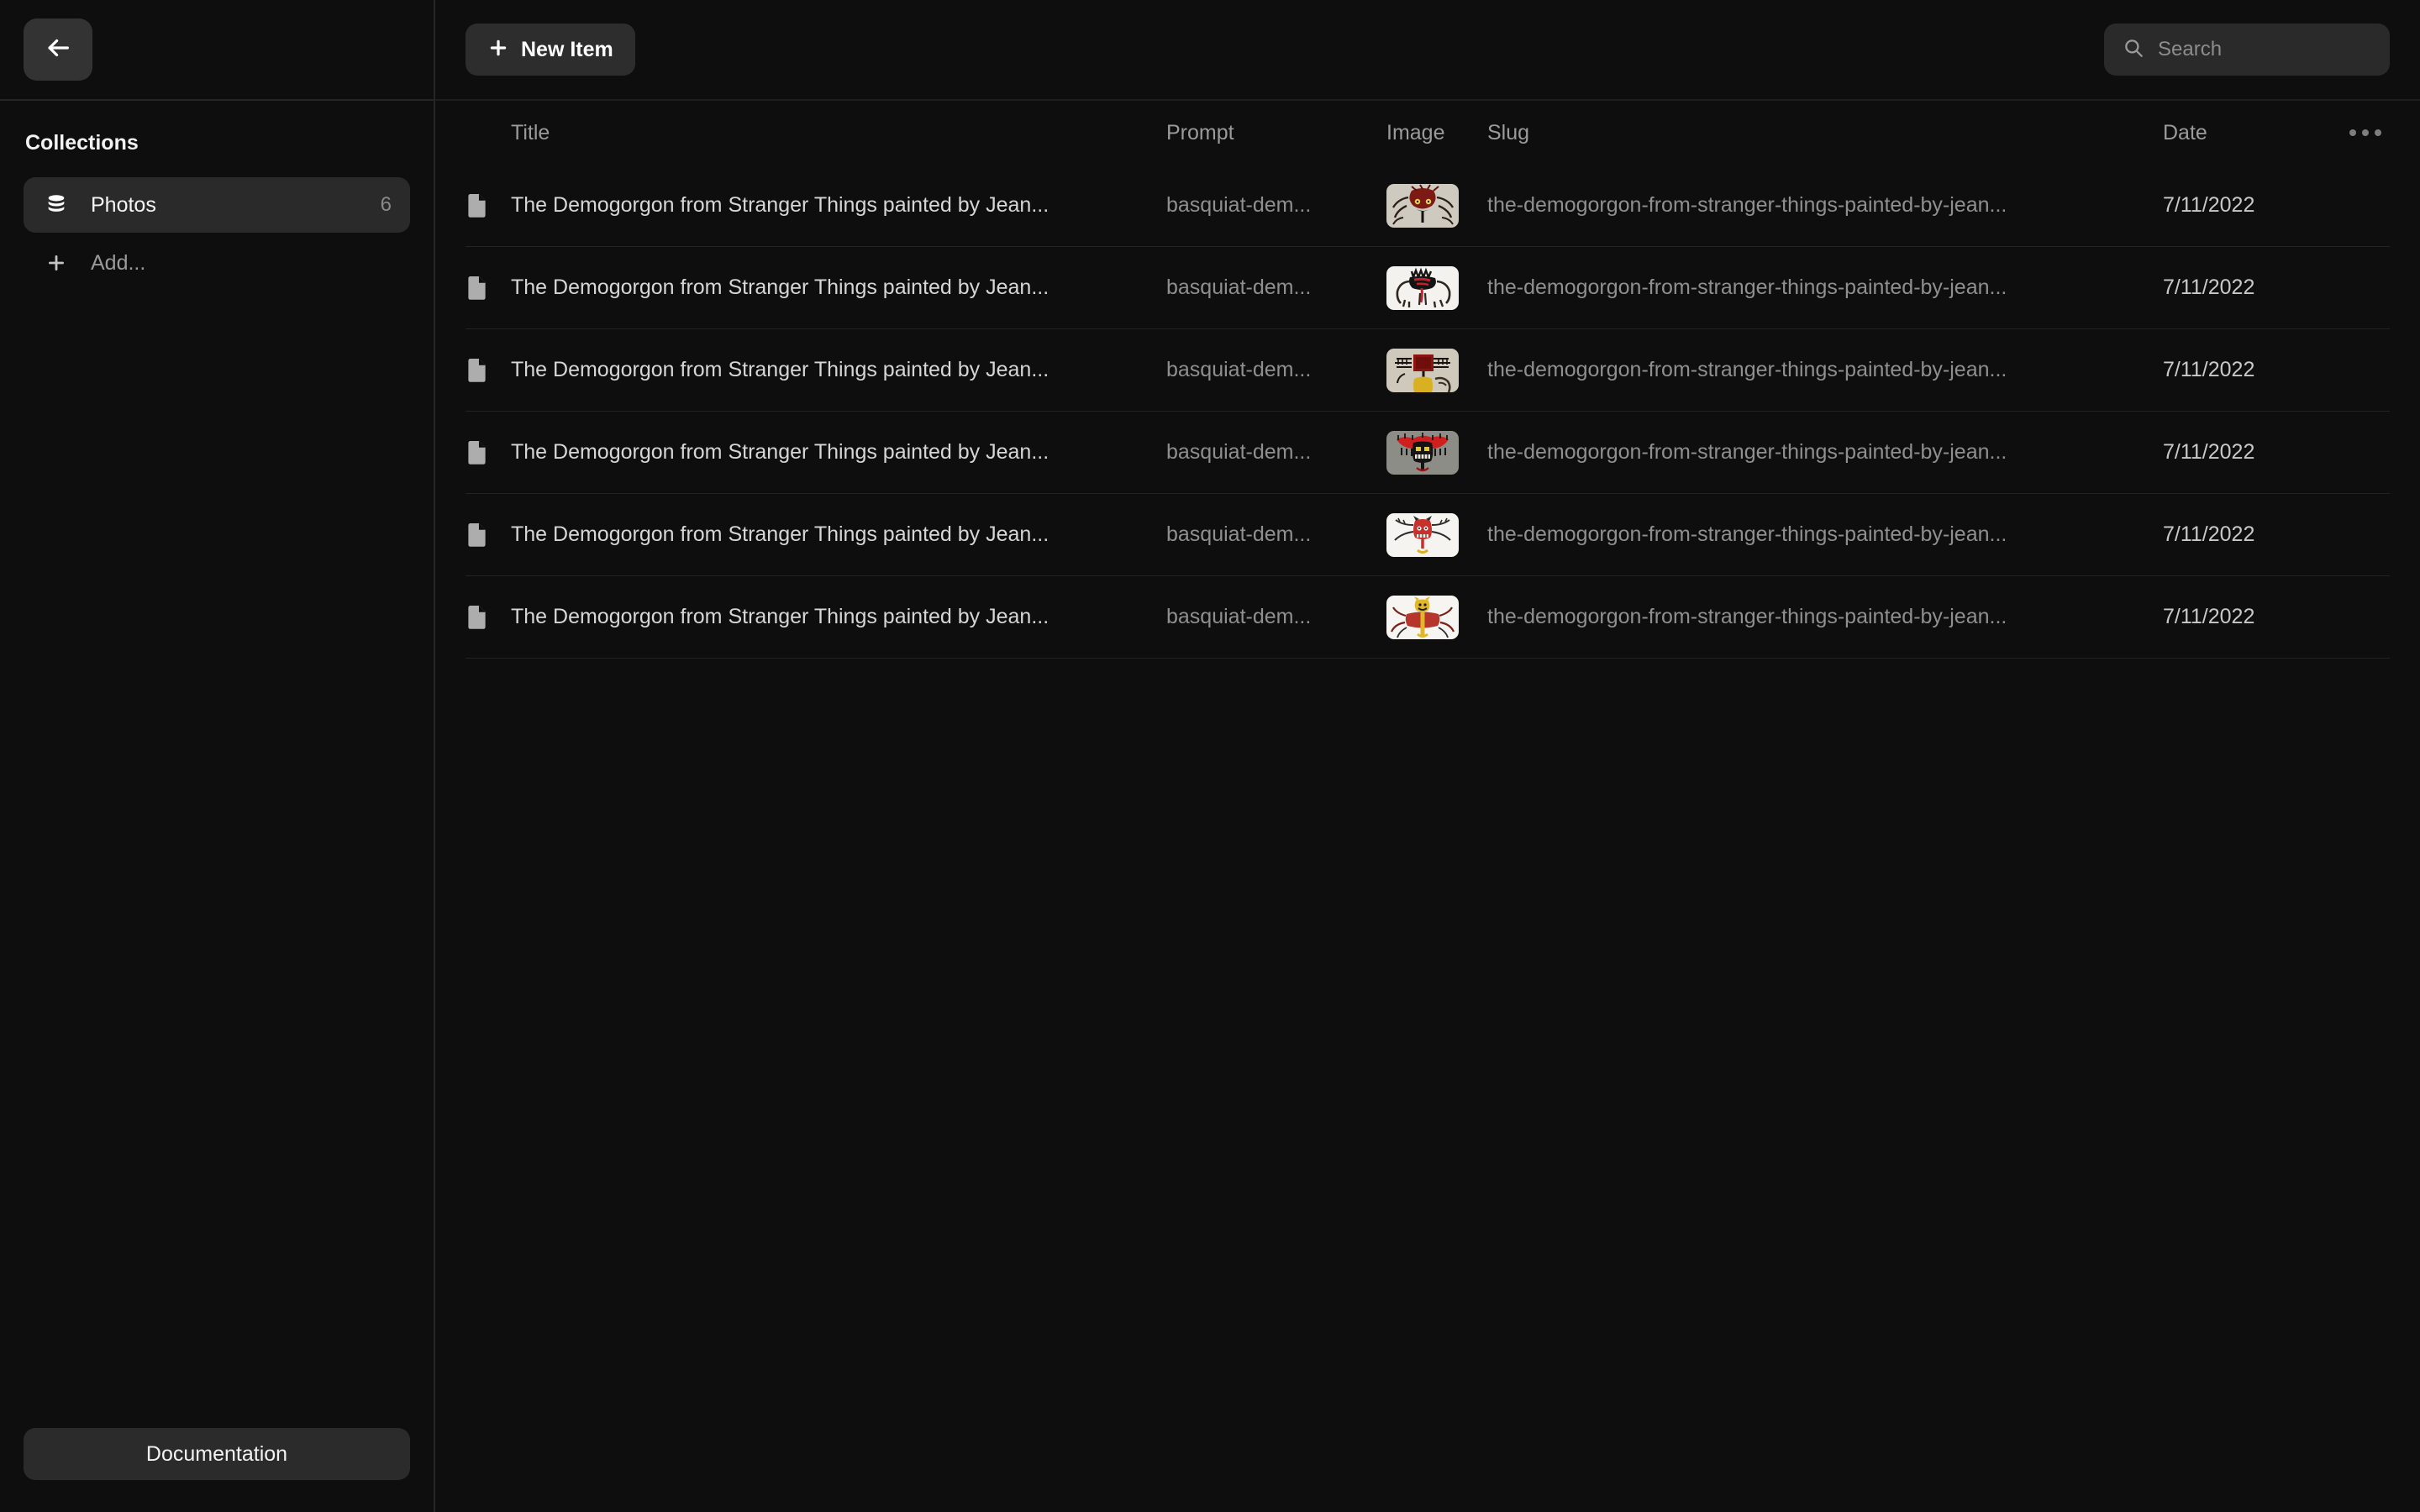 The width and height of the screenshot is (2420, 1512). I want to click on arrow-left-icon, so click(58, 50).